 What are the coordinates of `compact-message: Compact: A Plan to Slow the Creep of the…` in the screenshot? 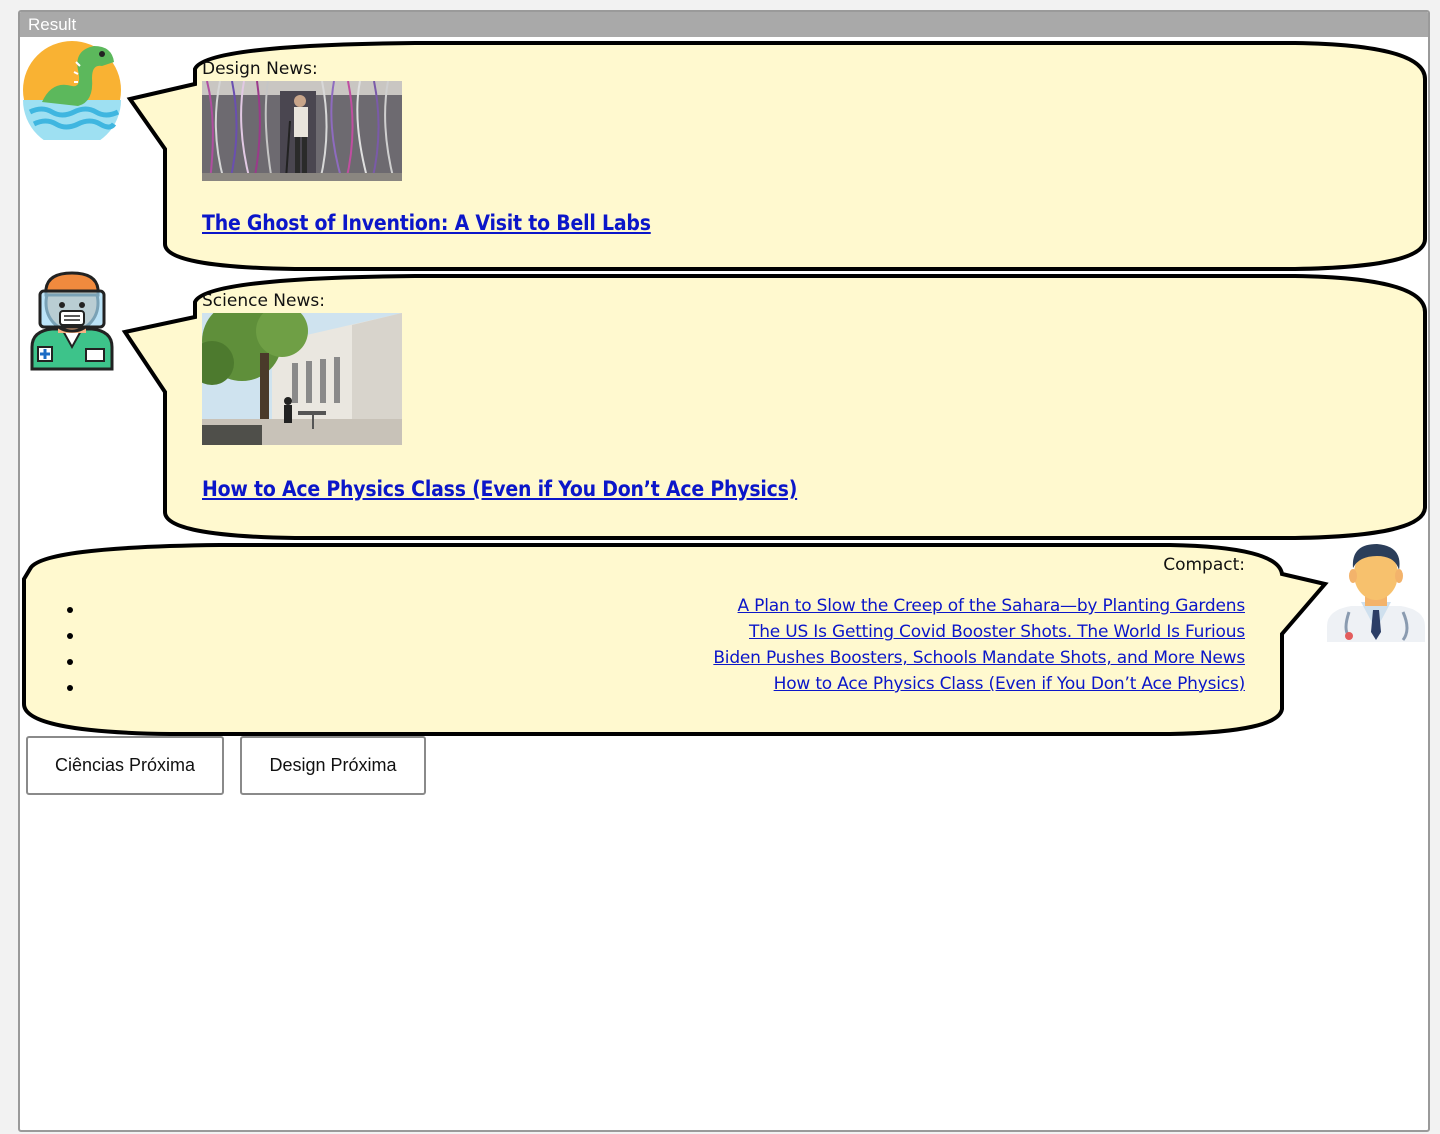 It's located at (979, 626).